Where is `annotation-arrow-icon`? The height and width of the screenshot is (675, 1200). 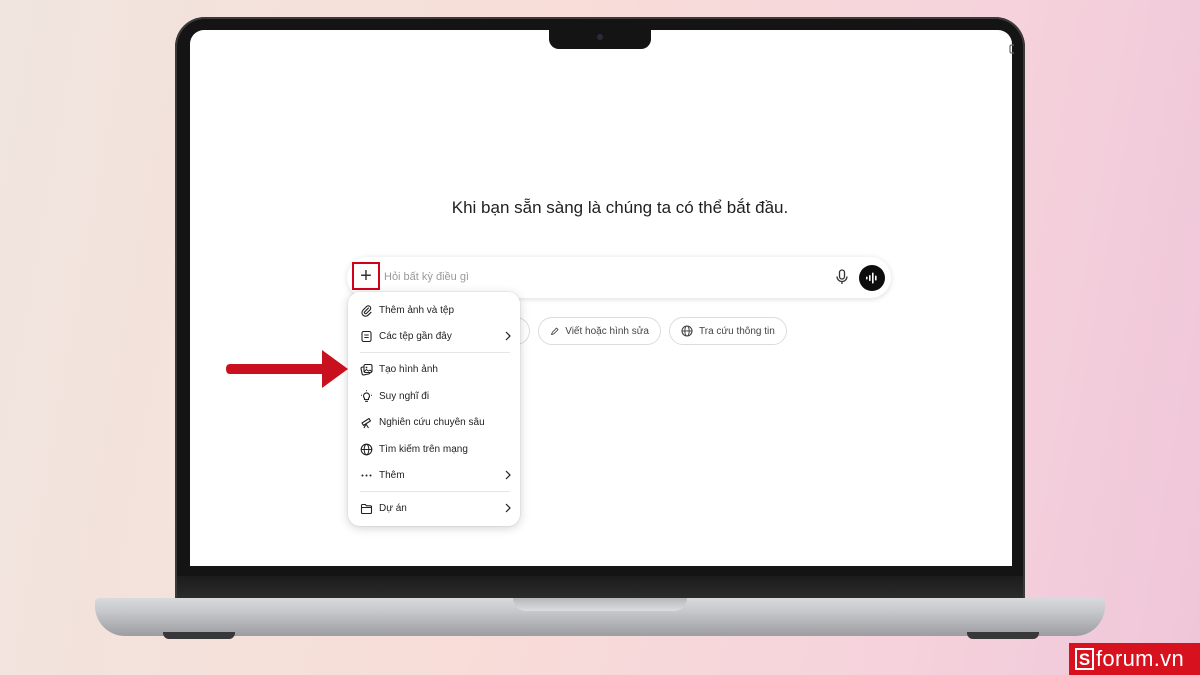 annotation-arrow-icon is located at coordinates (287, 369).